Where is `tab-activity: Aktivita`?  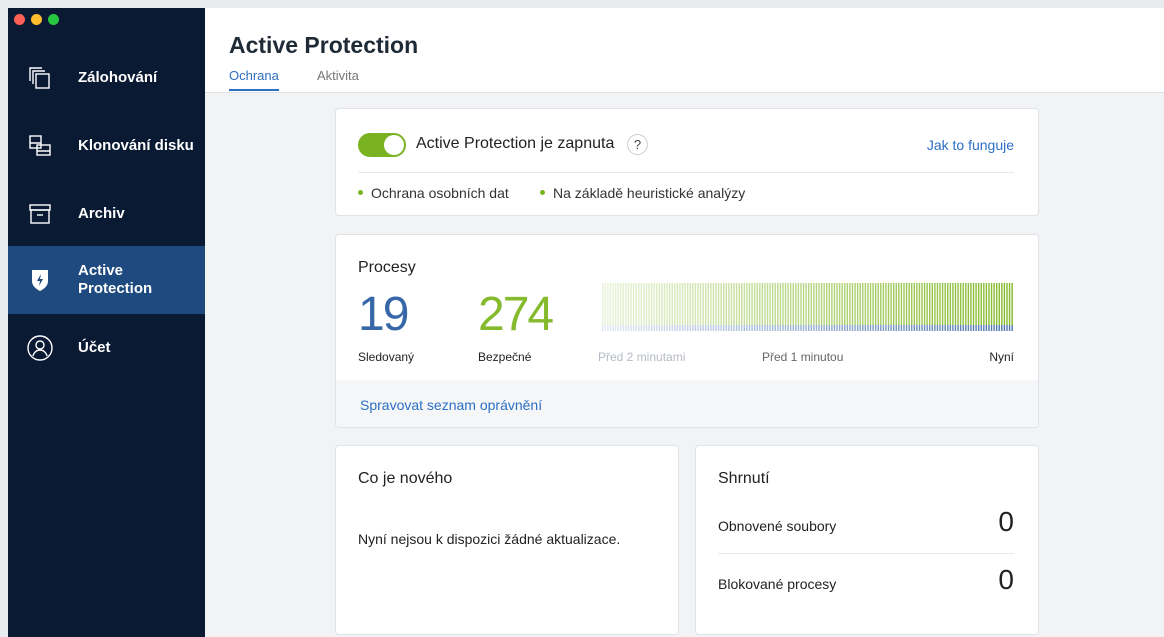 tab-activity: Aktivita is located at coordinates (338, 78).